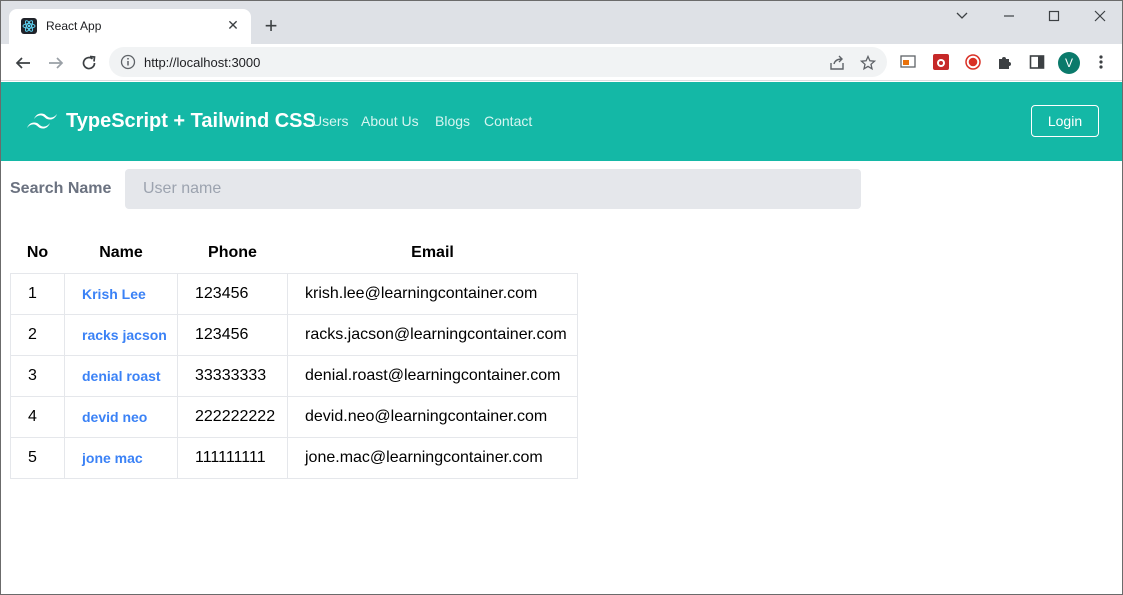 Image resolution: width=1123 pixels, height=595 pixels. I want to click on new-tab-button: +, so click(271, 26).